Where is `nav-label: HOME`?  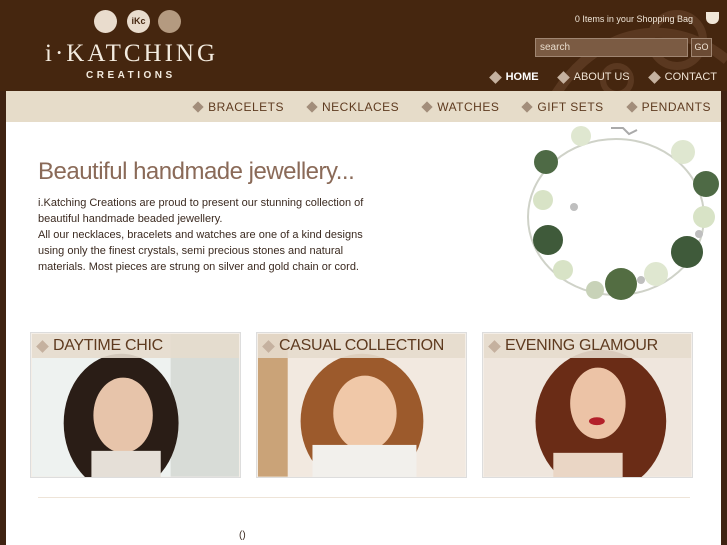
nav-label: HOME is located at coordinates (522, 77).